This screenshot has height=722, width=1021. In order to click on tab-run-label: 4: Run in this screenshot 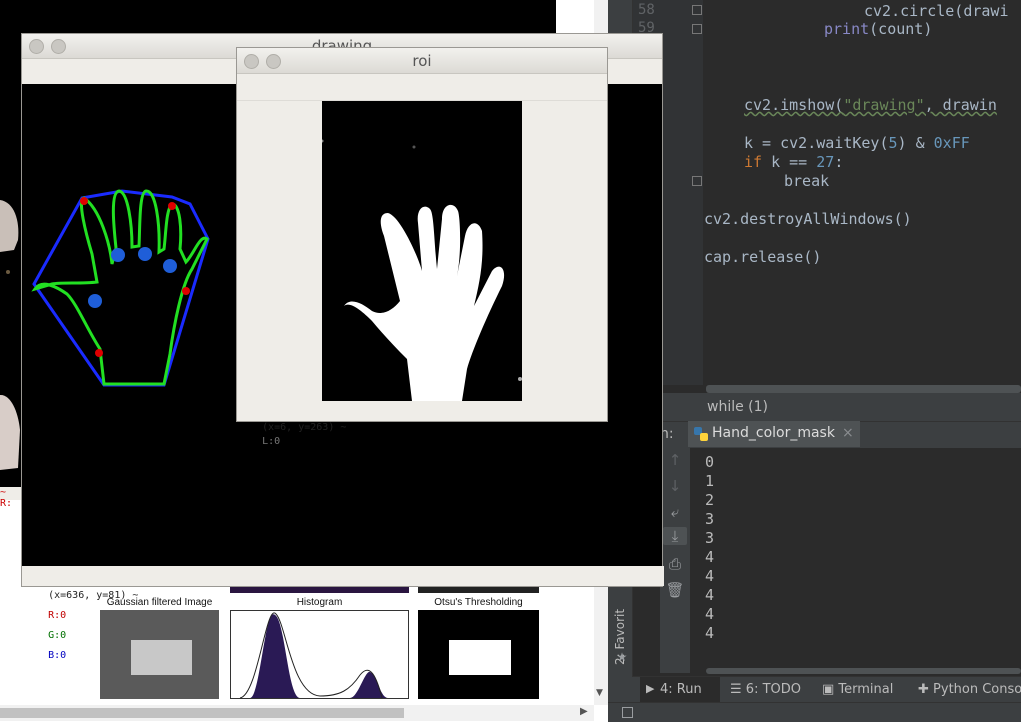, I will do `click(681, 689)`.